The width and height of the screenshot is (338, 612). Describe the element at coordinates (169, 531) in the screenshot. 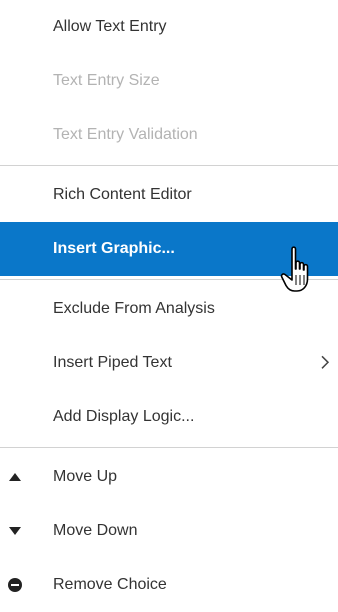

I see `menu-item-move-down: Move Down` at that location.